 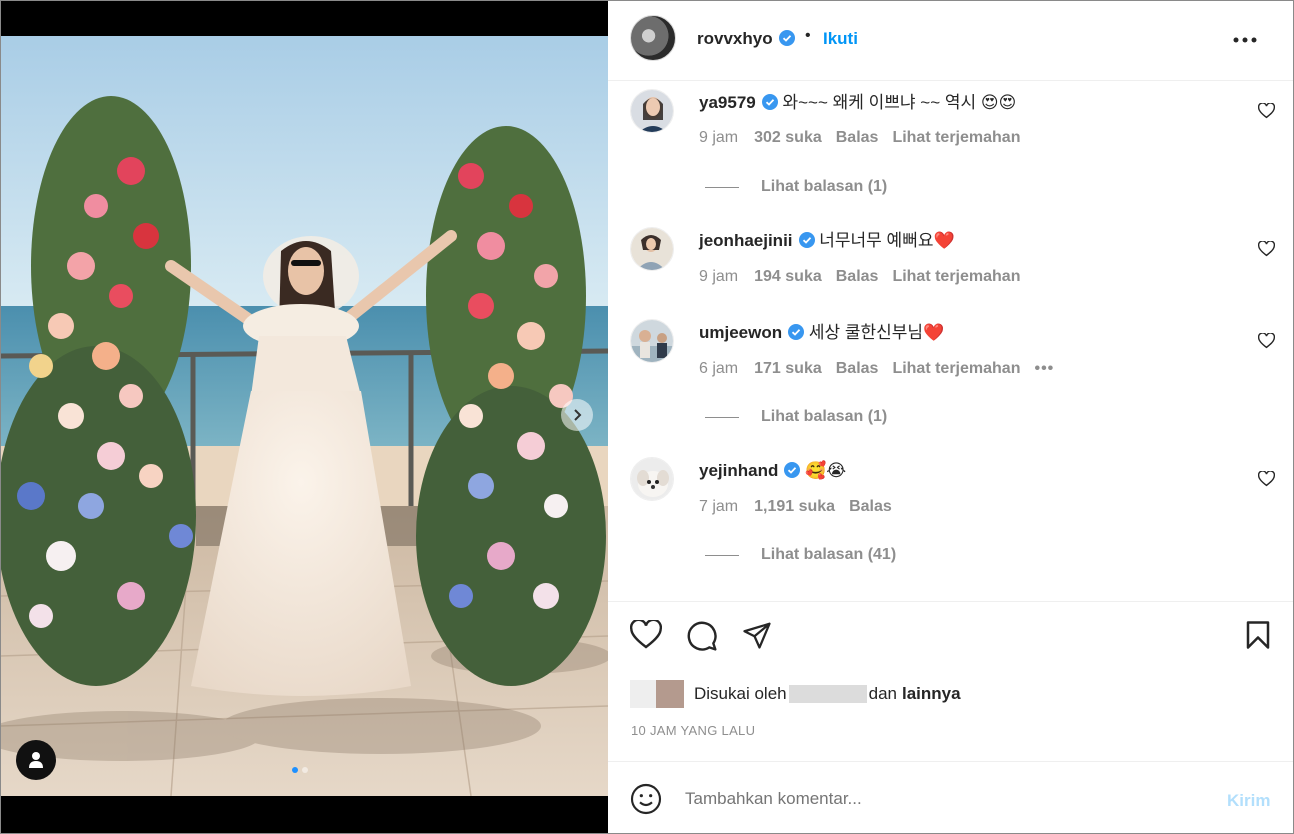 I want to click on comment-text-row: umjeewon 세상 쿨한신부님❤️, so click(x=821, y=333).